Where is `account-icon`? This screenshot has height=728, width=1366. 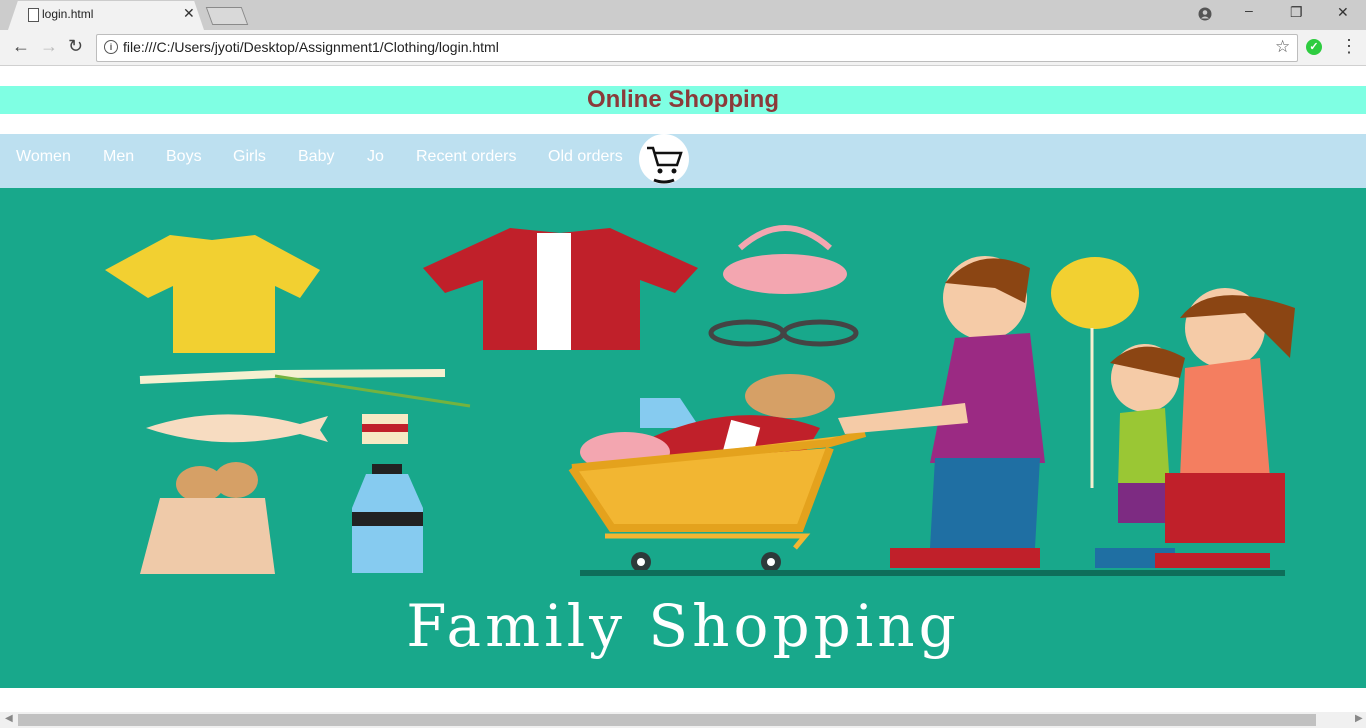
account-icon is located at coordinates (1205, 14).